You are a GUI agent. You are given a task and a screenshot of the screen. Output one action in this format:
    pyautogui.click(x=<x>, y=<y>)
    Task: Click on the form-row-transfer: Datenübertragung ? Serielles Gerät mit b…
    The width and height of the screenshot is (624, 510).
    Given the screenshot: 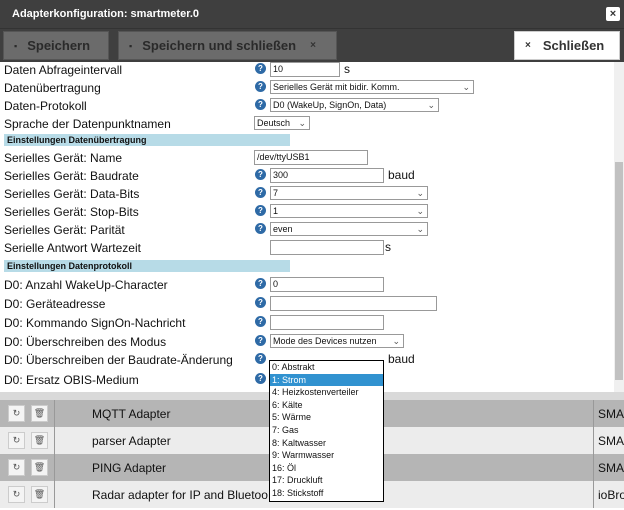 What is the action you would take?
    pyautogui.click(x=307, y=89)
    